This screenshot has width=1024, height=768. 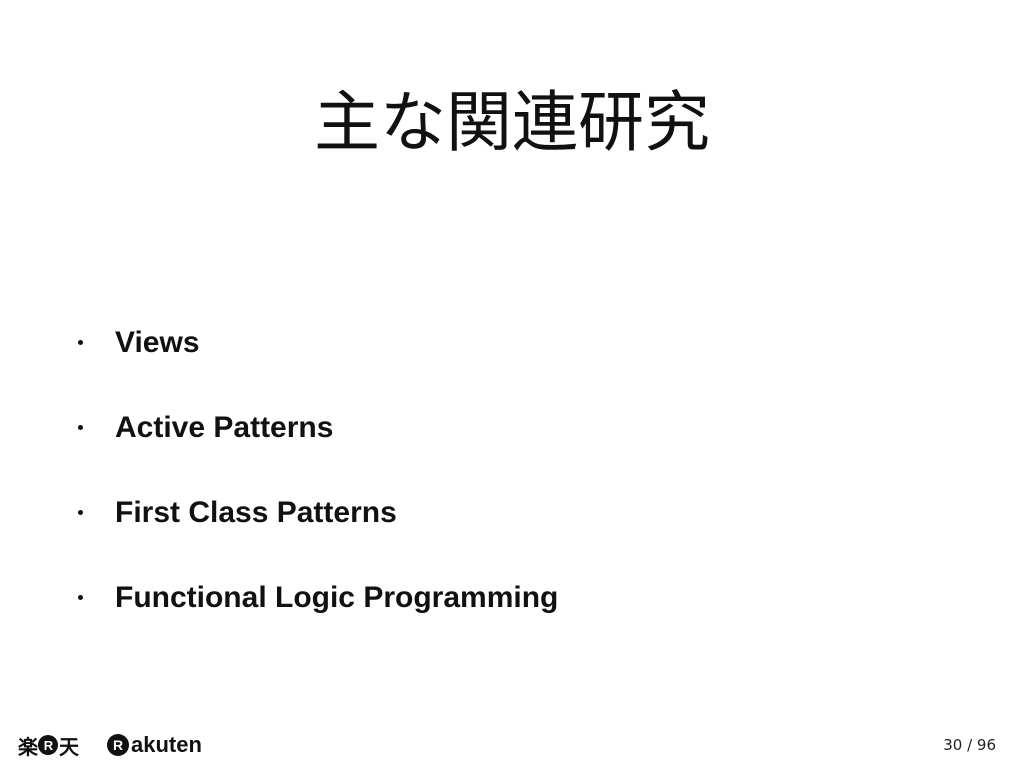 I want to click on bullet-item: First Class Patterns, so click(x=318, y=512).